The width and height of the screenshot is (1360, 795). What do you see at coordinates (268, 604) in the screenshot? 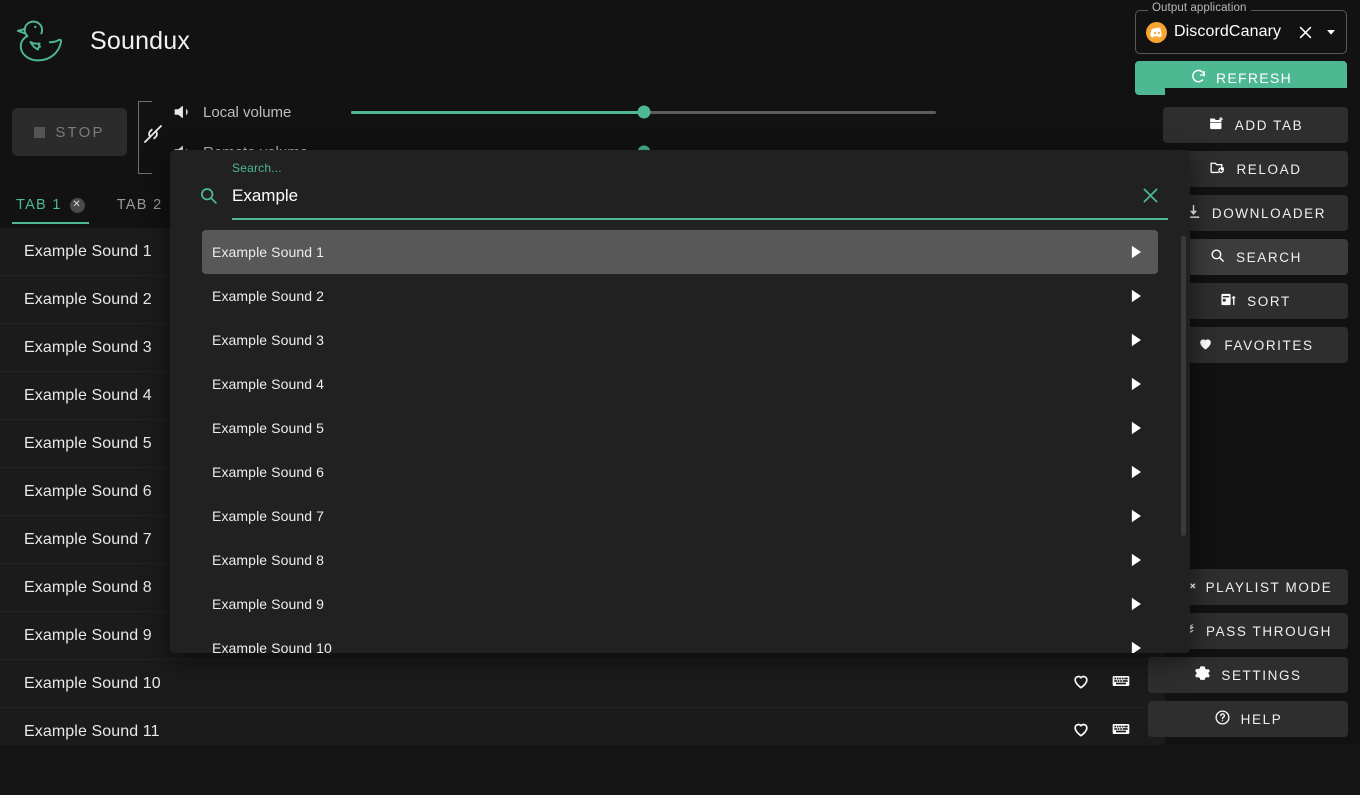
I see `search-result-name: Example Sound 9` at bounding box center [268, 604].